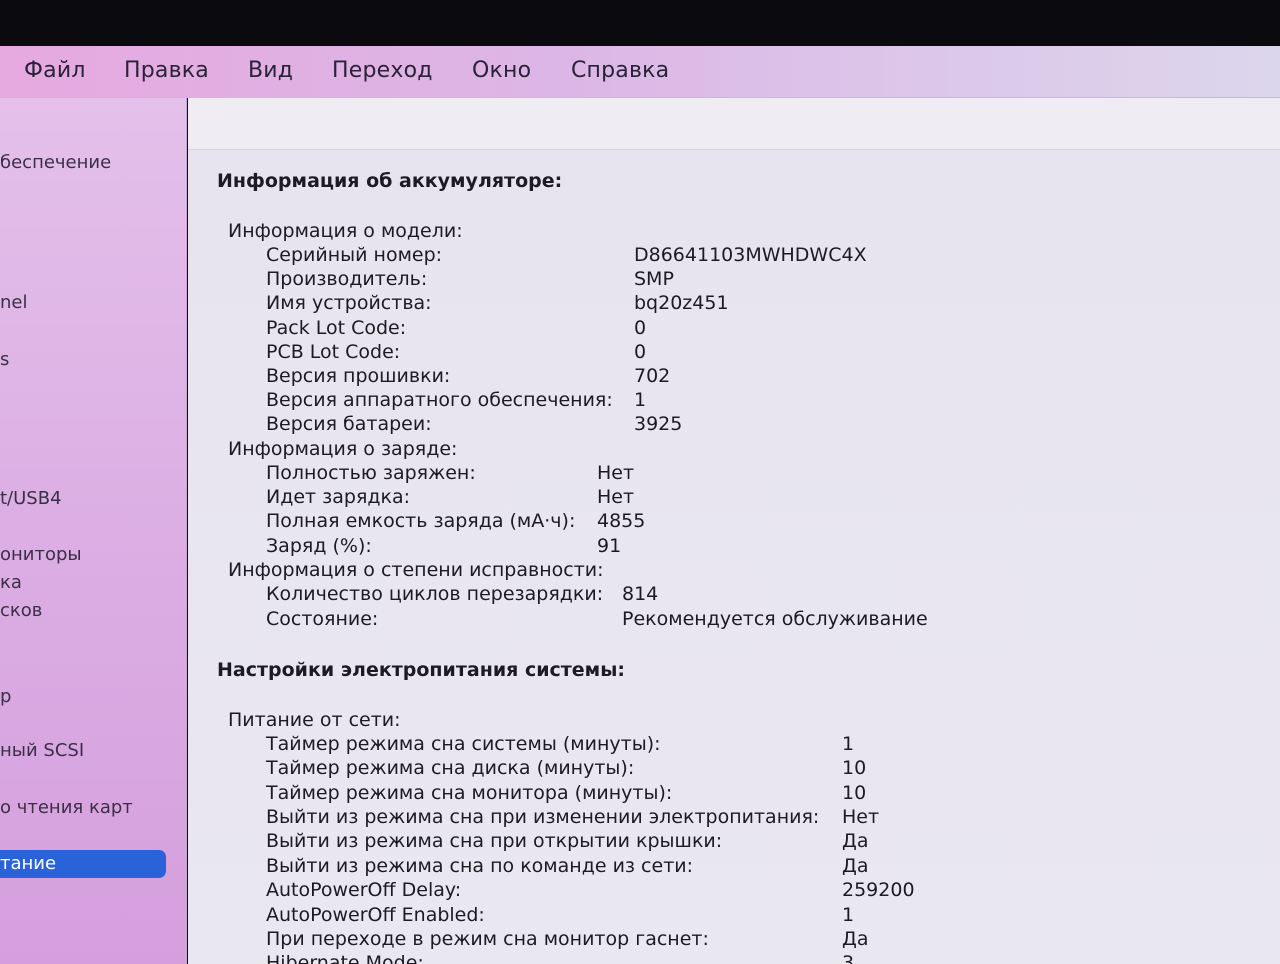 The height and width of the screenshot is (964, 1280). Describe the element at coordinates (4, 359) in the screenshot. I see `sidebar-item-s: s` at that location.